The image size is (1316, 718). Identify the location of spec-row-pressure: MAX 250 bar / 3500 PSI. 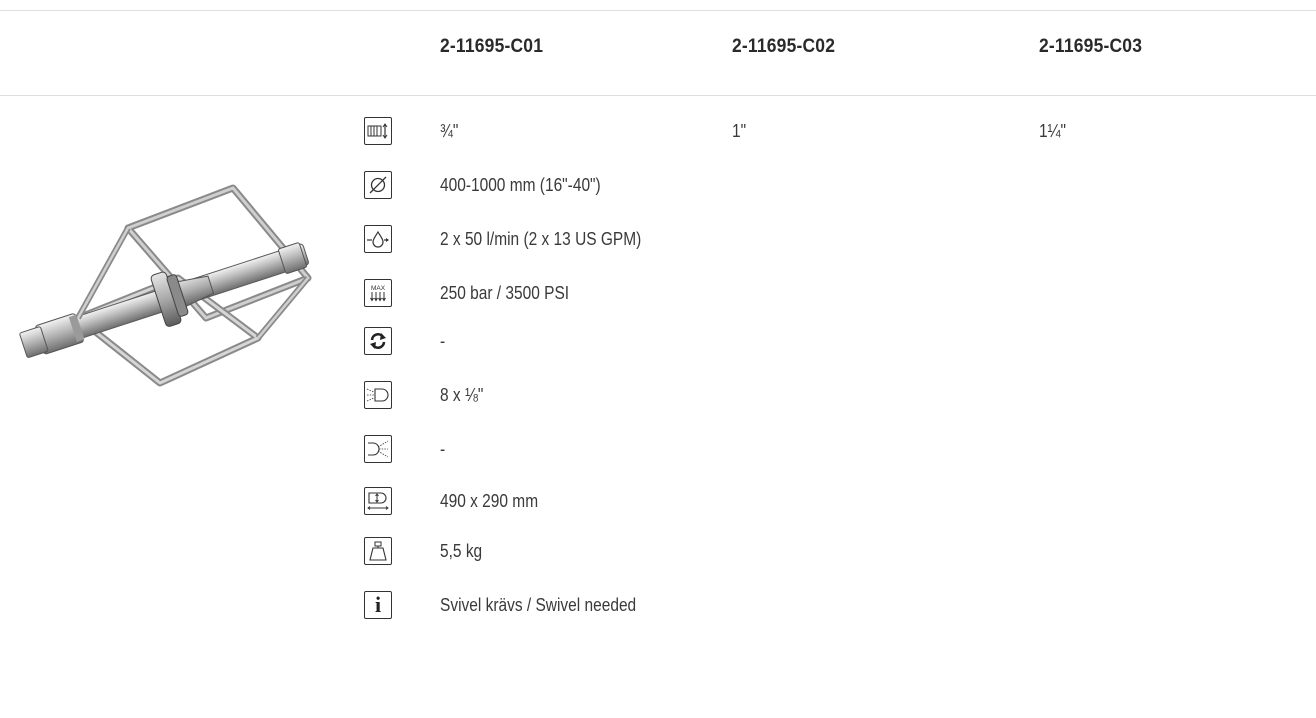
(814, 294).